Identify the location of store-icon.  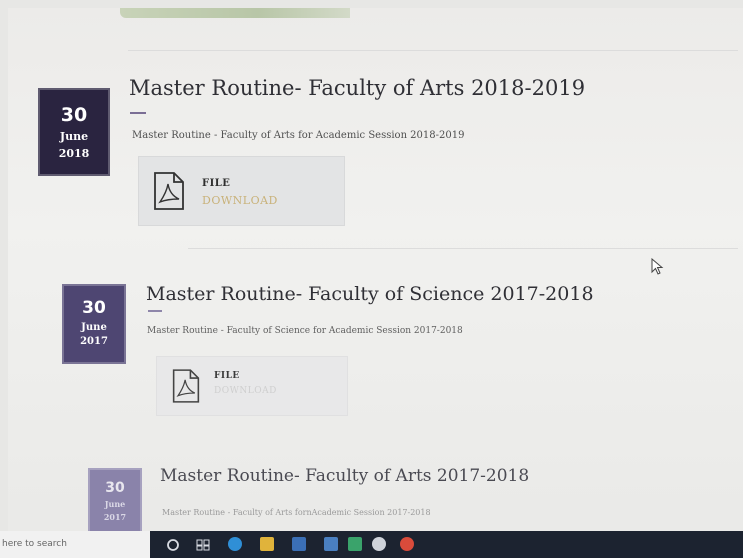
(299, 544).